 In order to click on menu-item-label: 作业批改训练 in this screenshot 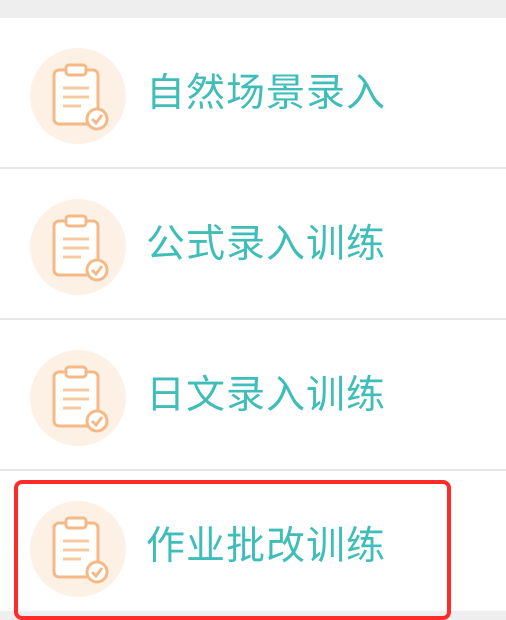, I will do `click(266, 546)`.